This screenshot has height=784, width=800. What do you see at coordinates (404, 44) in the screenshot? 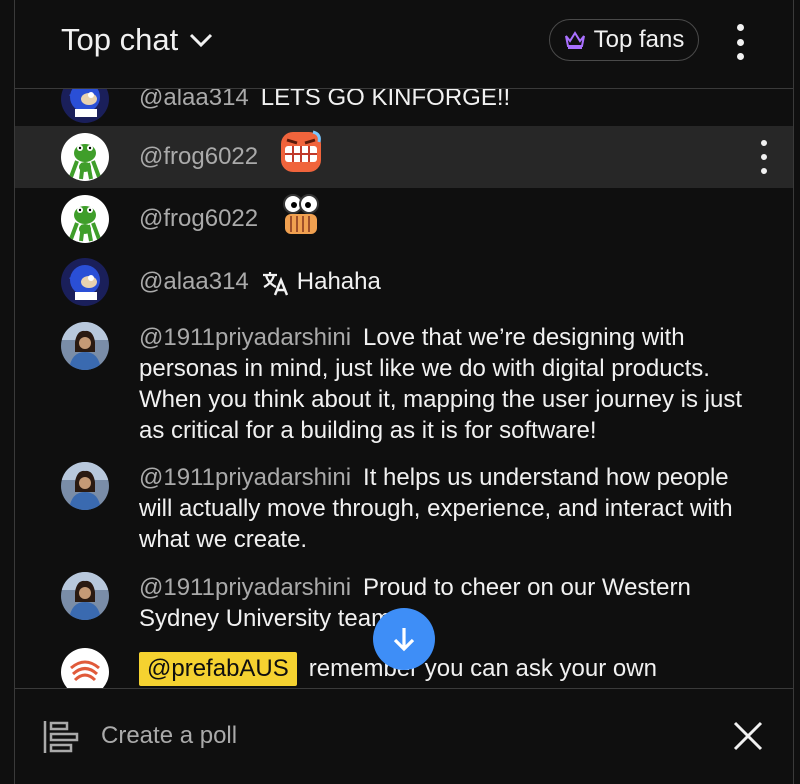
I see `chat-header: Top chat Top fans` at bounding box center [404, 44].